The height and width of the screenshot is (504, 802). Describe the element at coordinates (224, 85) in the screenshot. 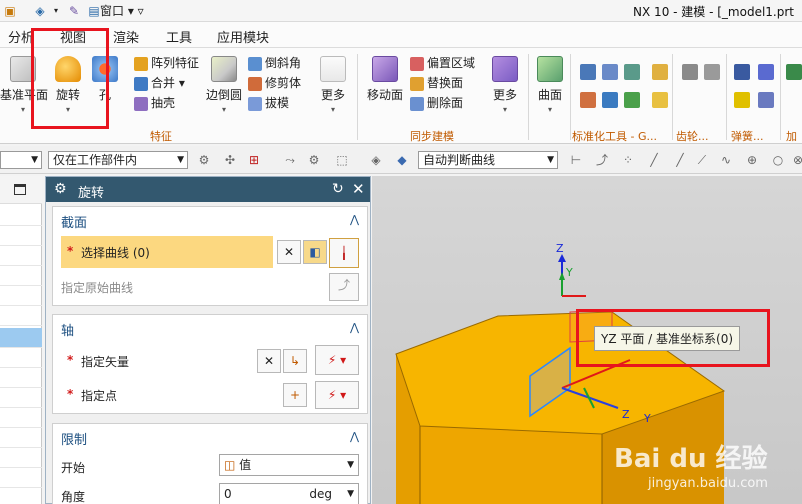

I see `edge-blend-button: 边倒圆 ▾` at that location.